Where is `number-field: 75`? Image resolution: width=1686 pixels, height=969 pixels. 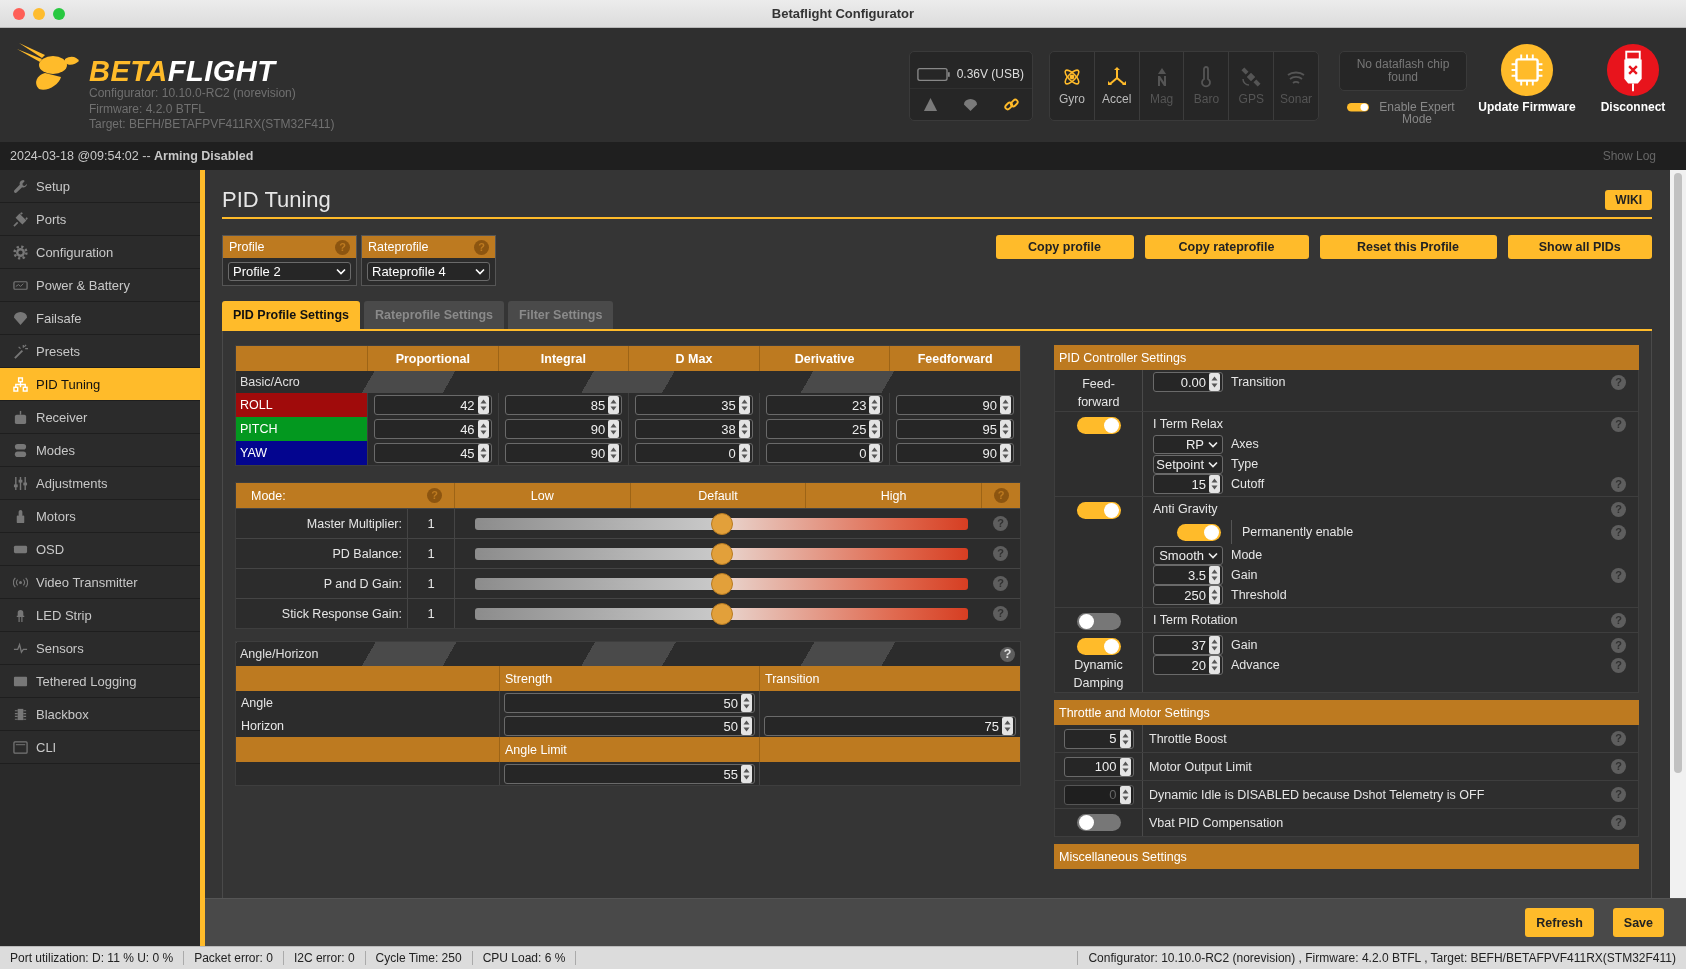
number-field: 75 is located at coordinates (890, 726).